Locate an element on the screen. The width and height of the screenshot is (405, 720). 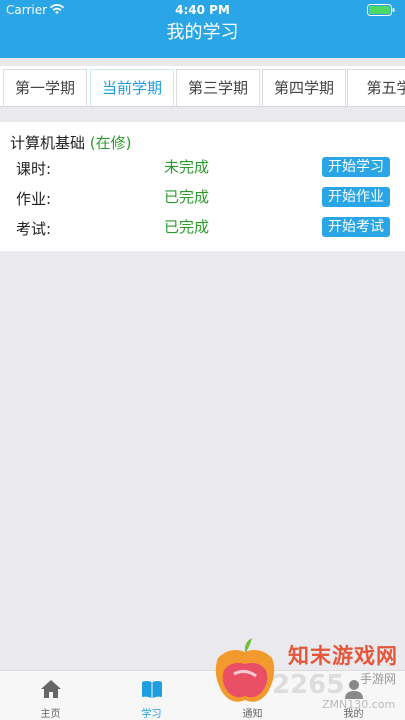
start-lesson-button: 开始学习 is located at coordinates (356, 167).